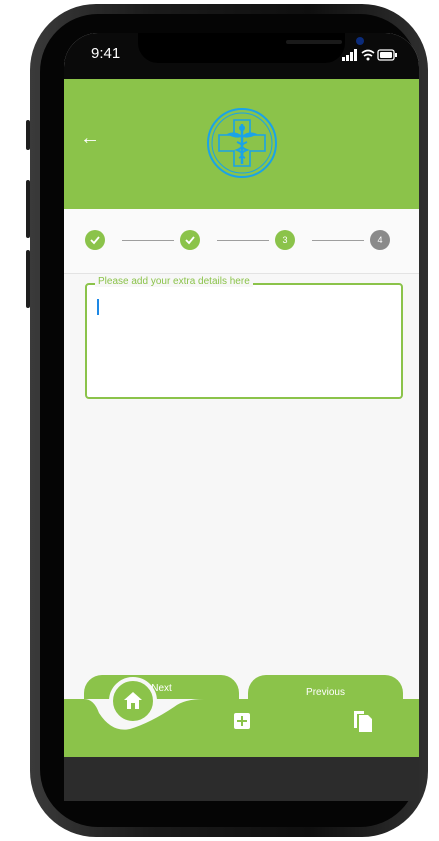 This screenshot has height=841, width=439. What do you see at coordinates (251, 48) in the screenshot?
I see `notch` at bounding box center [251, 48].